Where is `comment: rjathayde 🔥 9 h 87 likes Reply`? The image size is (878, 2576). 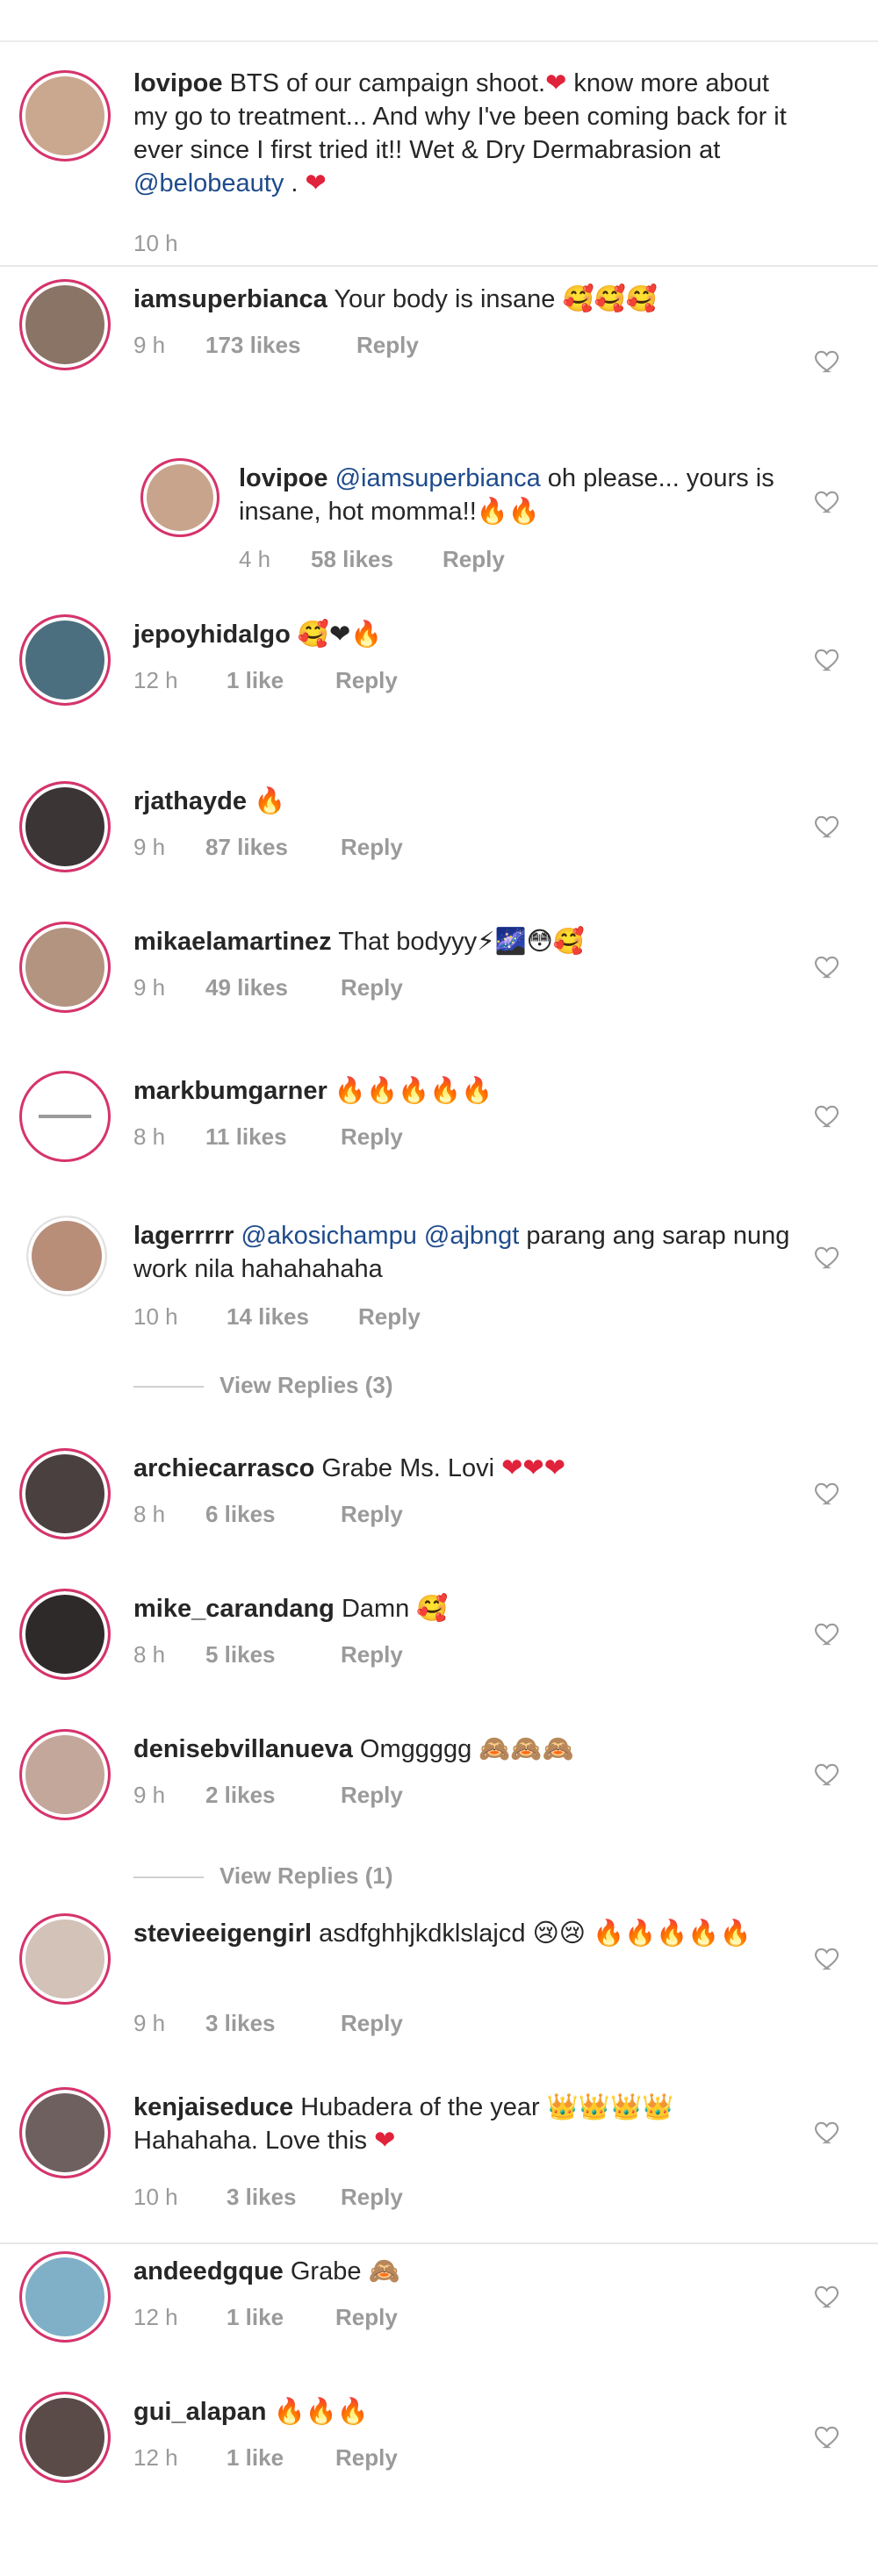 comment: rjathayde 🔥 9 h 87 likes Reply is located at coordinates (439, 852).